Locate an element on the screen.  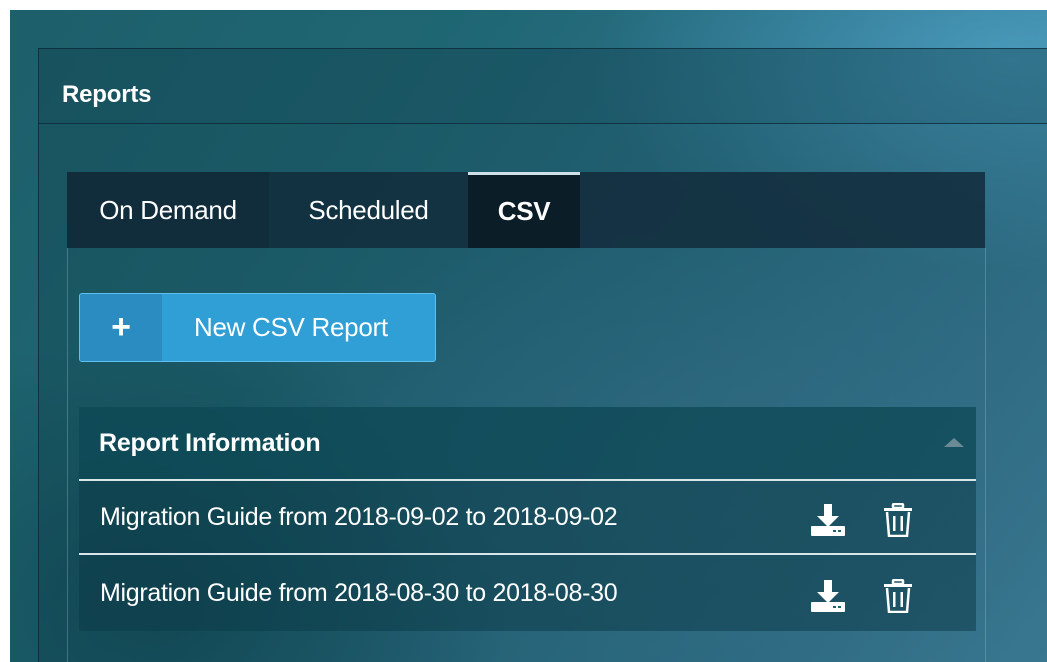
tab-on-demand: On Demand is located at coordinates (168, 210).